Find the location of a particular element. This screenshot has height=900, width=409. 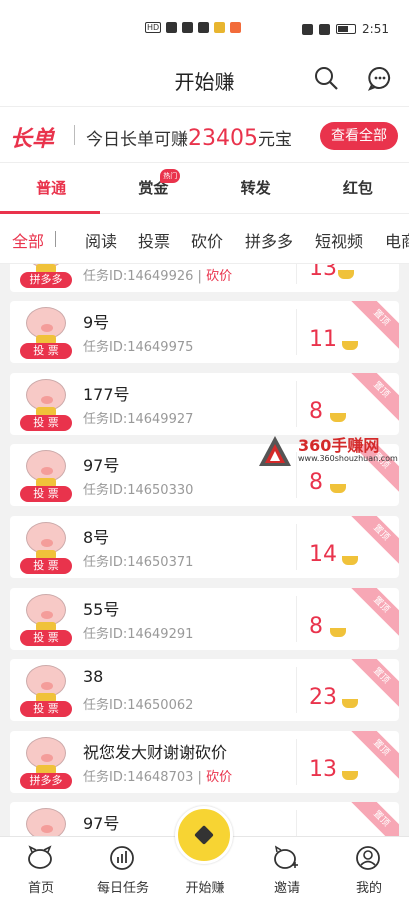

watermark: 360手赚网 www.360shouzhuan.com is located at coordinates (330, 451).